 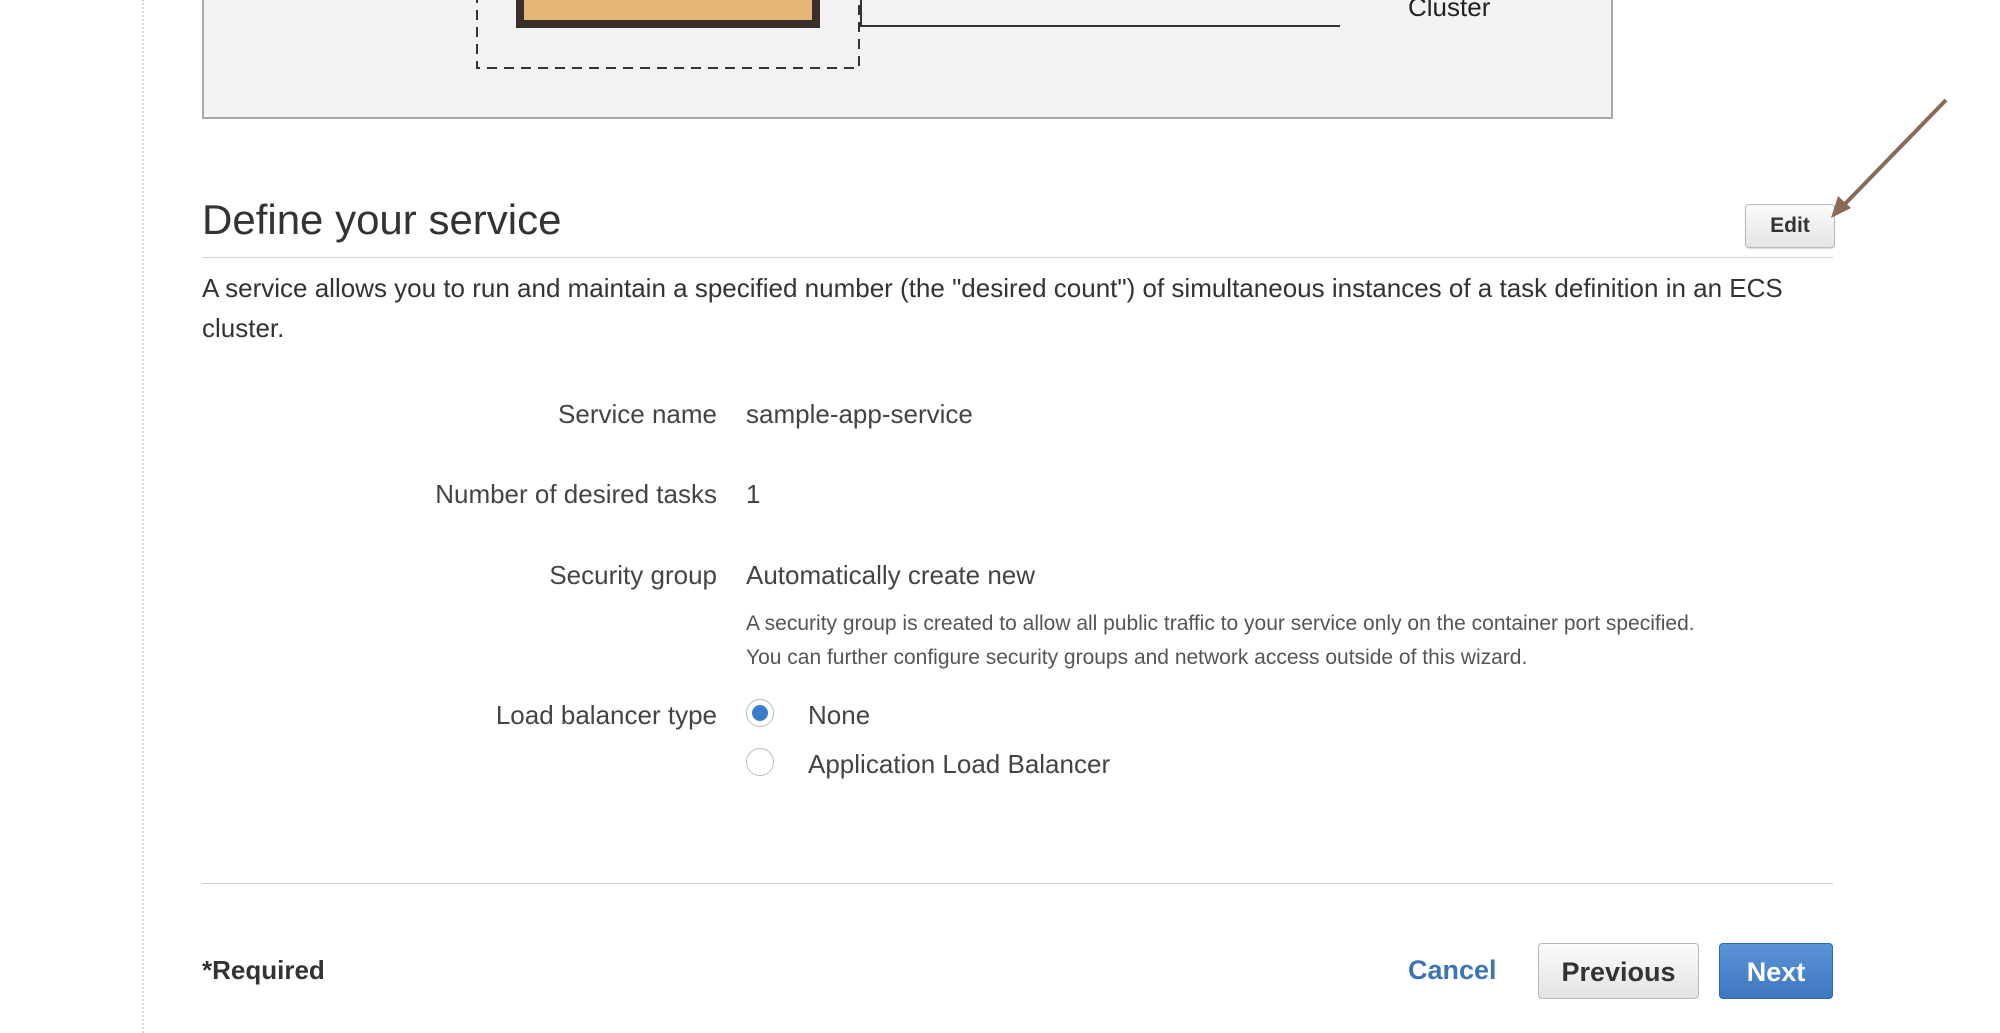 I want to click on section-title: Define your service, so click(x=382, y=219).